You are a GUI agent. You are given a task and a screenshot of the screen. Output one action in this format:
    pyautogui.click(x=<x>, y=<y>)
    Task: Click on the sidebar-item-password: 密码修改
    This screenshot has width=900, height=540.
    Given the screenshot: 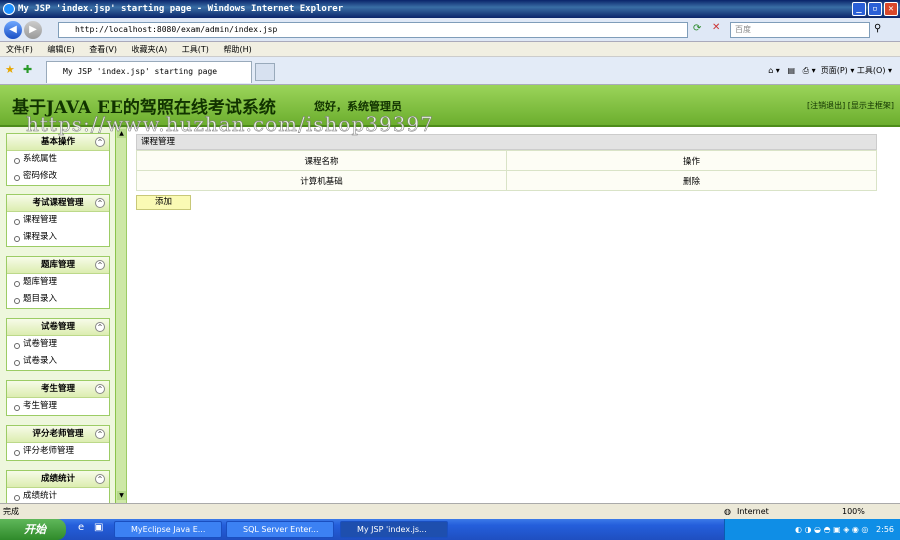 What is the action you would take?
    pyautogui.click(x=58, y=176)
    